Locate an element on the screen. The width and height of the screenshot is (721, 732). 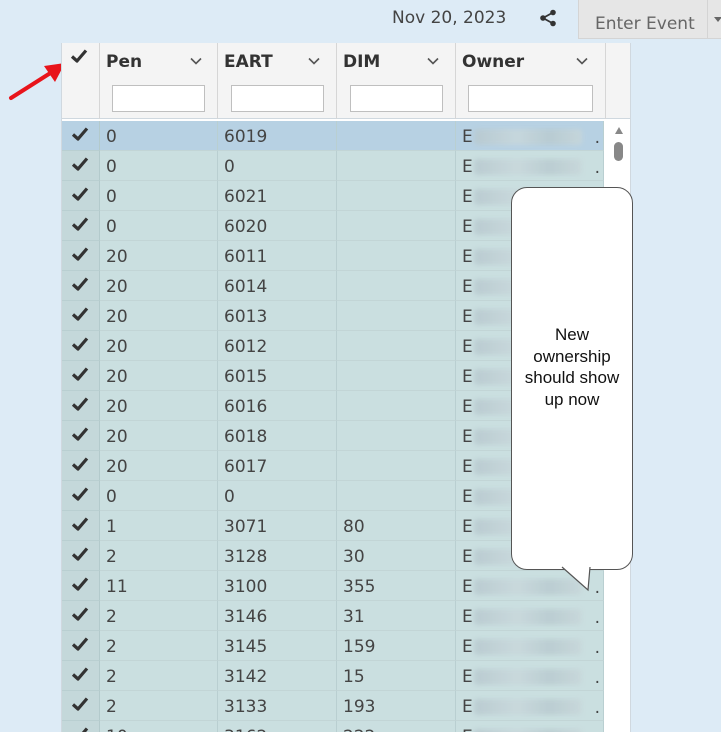
table-row: 2 3145 159 E. is located at coordinates (333, 646).